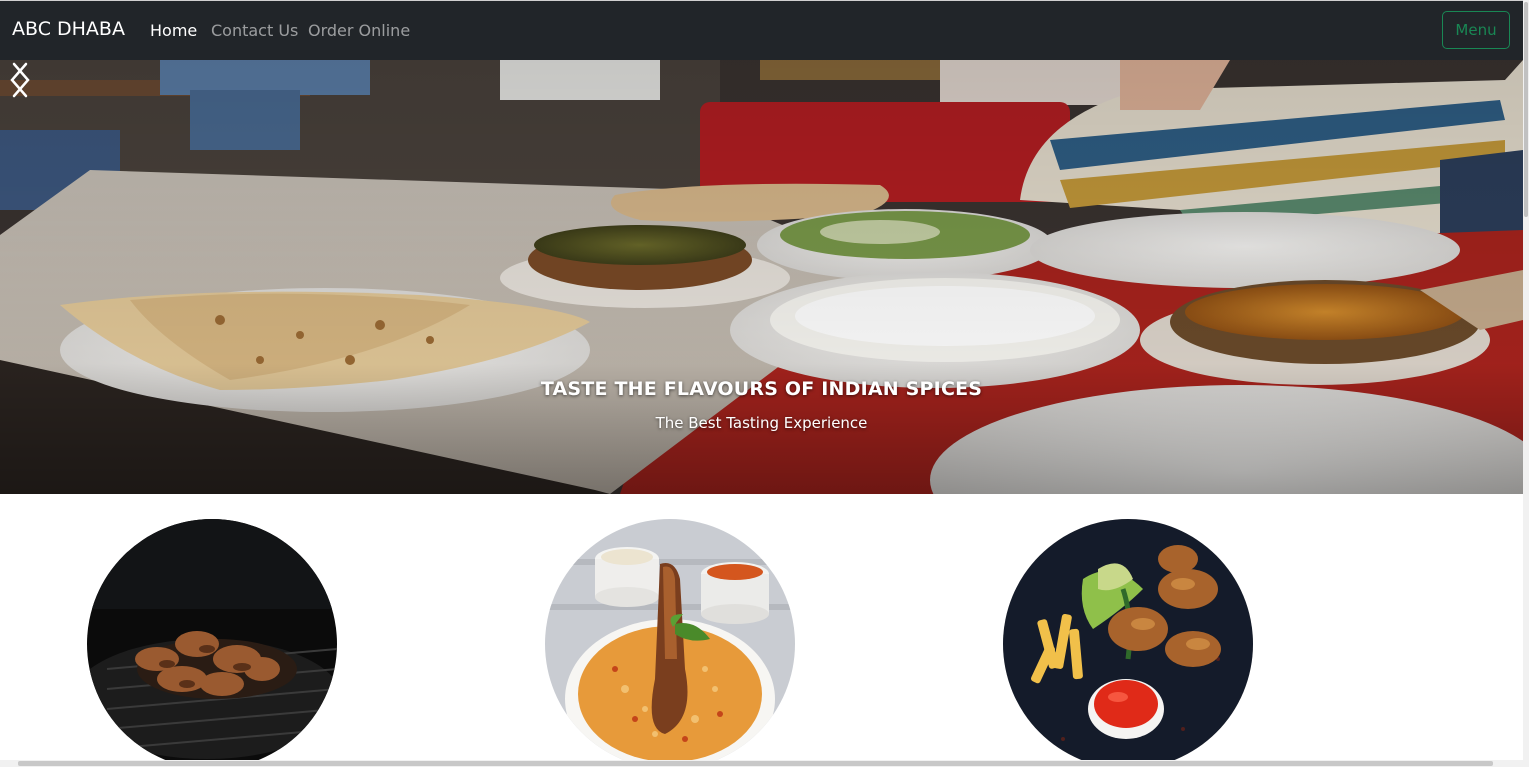  Describe the element at coordinates (254, 30) in the screenshot. I see `nav-link-contact-us: Contact Us` at that location.